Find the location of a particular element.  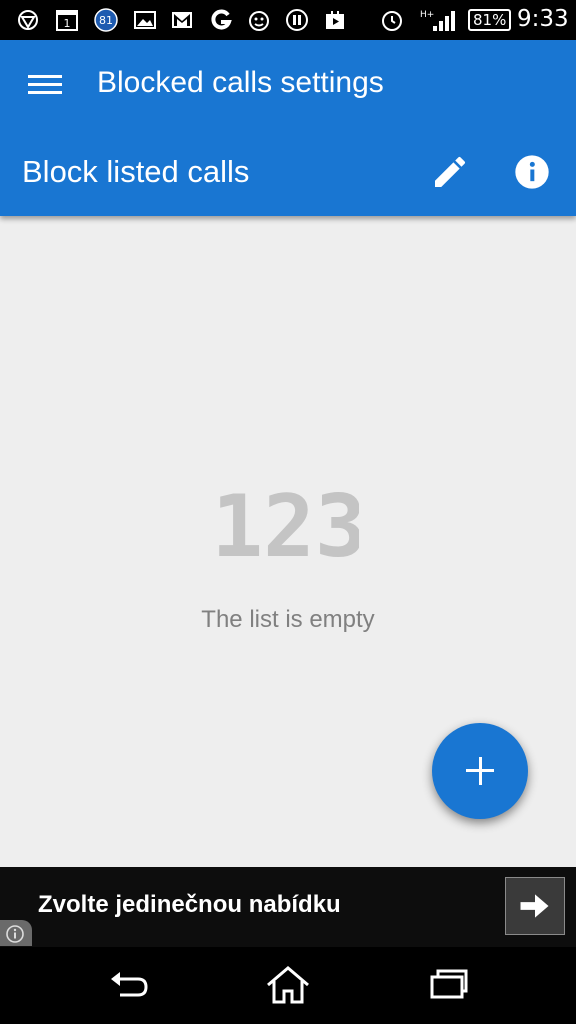

status-bar: 1 81 H+ 81% 9:33 is located at coordinates (288, 20).